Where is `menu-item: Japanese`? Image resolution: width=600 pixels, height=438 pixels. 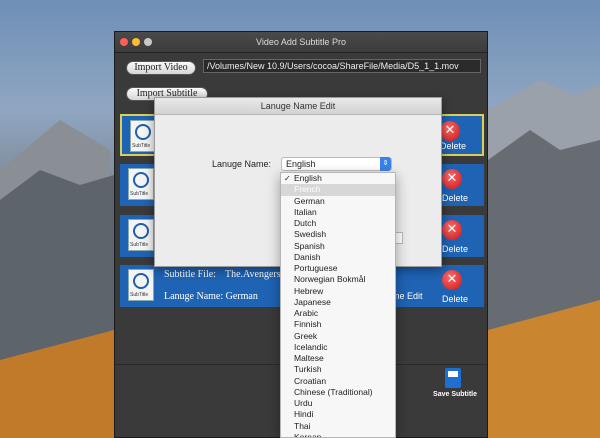 menu-item: Japanese is located at coordinates (338, 302).